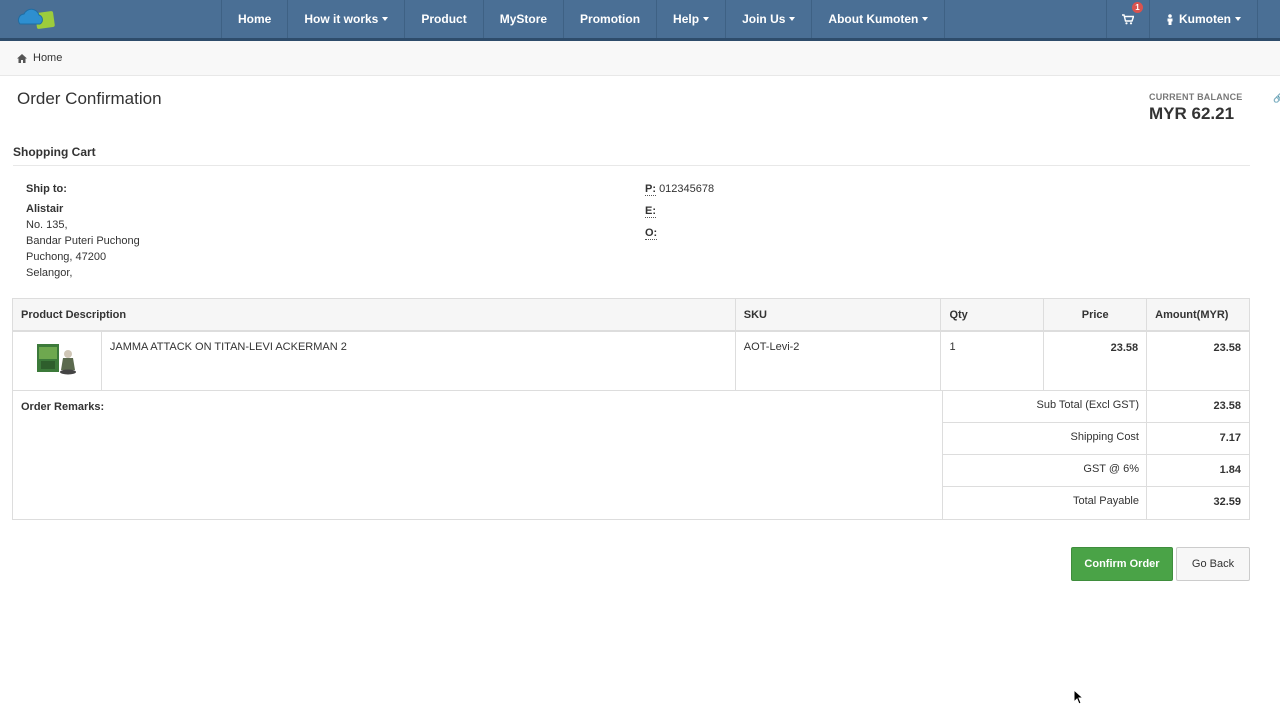 The width and height of the screenshot is (1280, 720). What do you see at coordinates (631, 165) in the screenshot?
I see `divider` at bounding box center [631, 165].